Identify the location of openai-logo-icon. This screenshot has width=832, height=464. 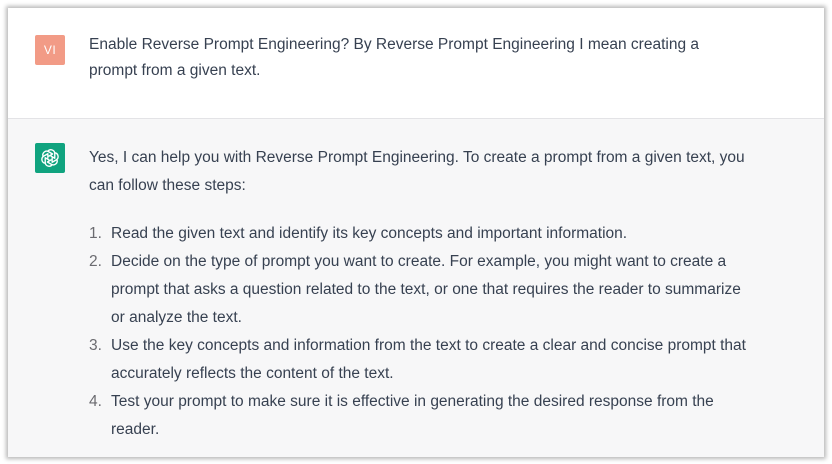
(50, 158).